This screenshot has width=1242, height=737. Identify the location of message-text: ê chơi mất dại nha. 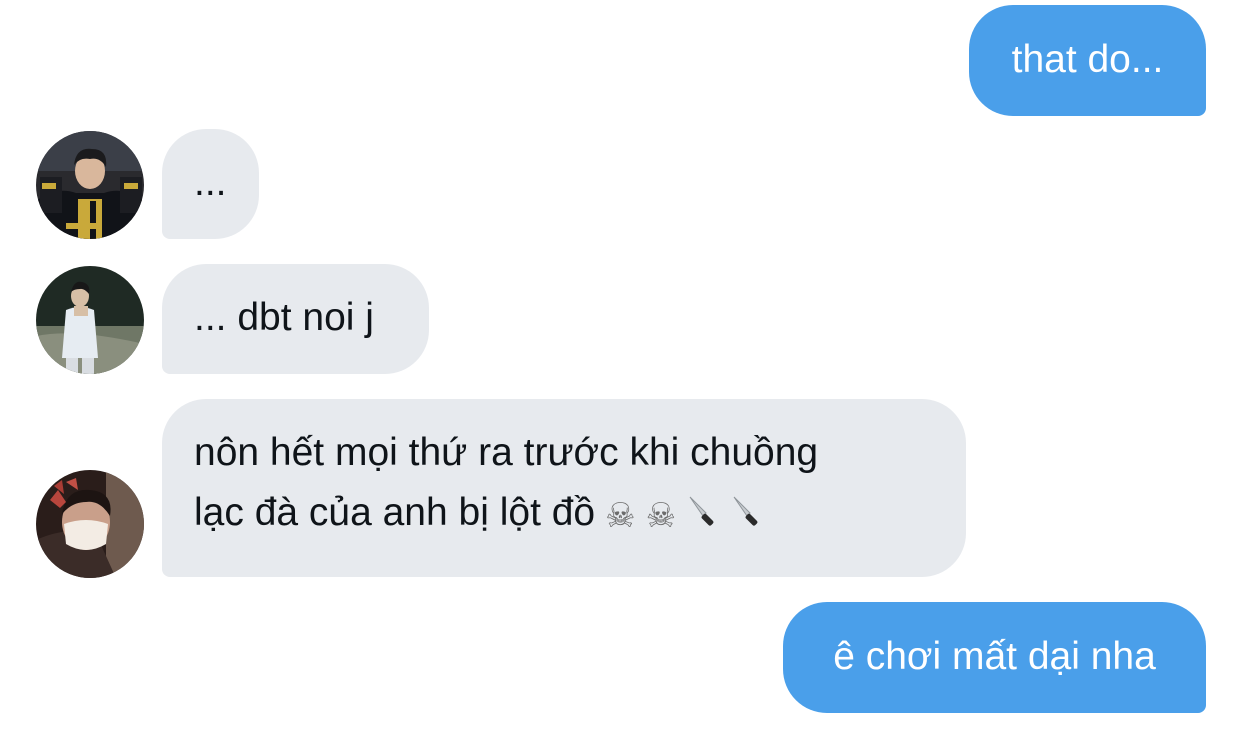
(994, 656).